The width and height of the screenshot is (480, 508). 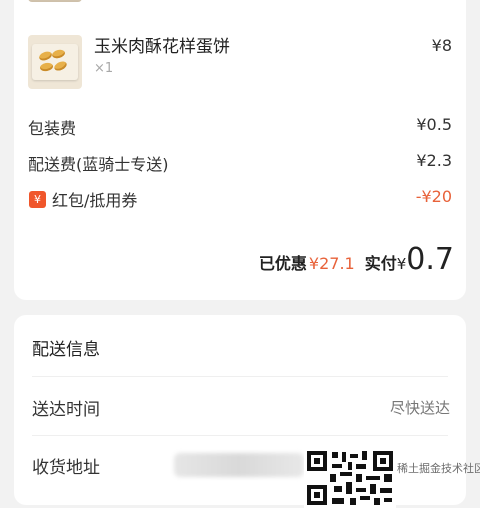 I want to click on paid-amount: 0.7, so click(x=430, y=259).